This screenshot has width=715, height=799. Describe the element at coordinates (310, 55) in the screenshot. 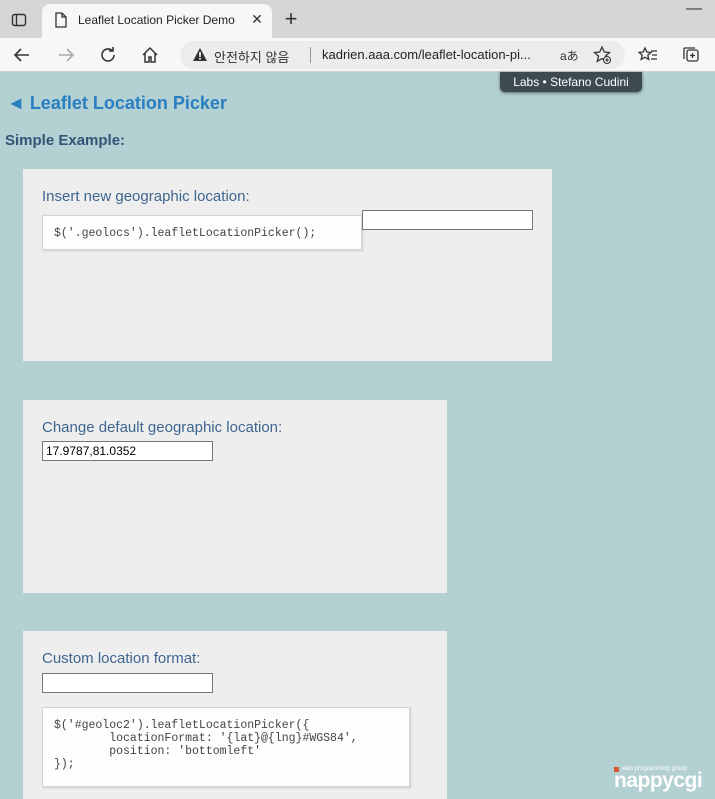

I see `address-divider` at that location.